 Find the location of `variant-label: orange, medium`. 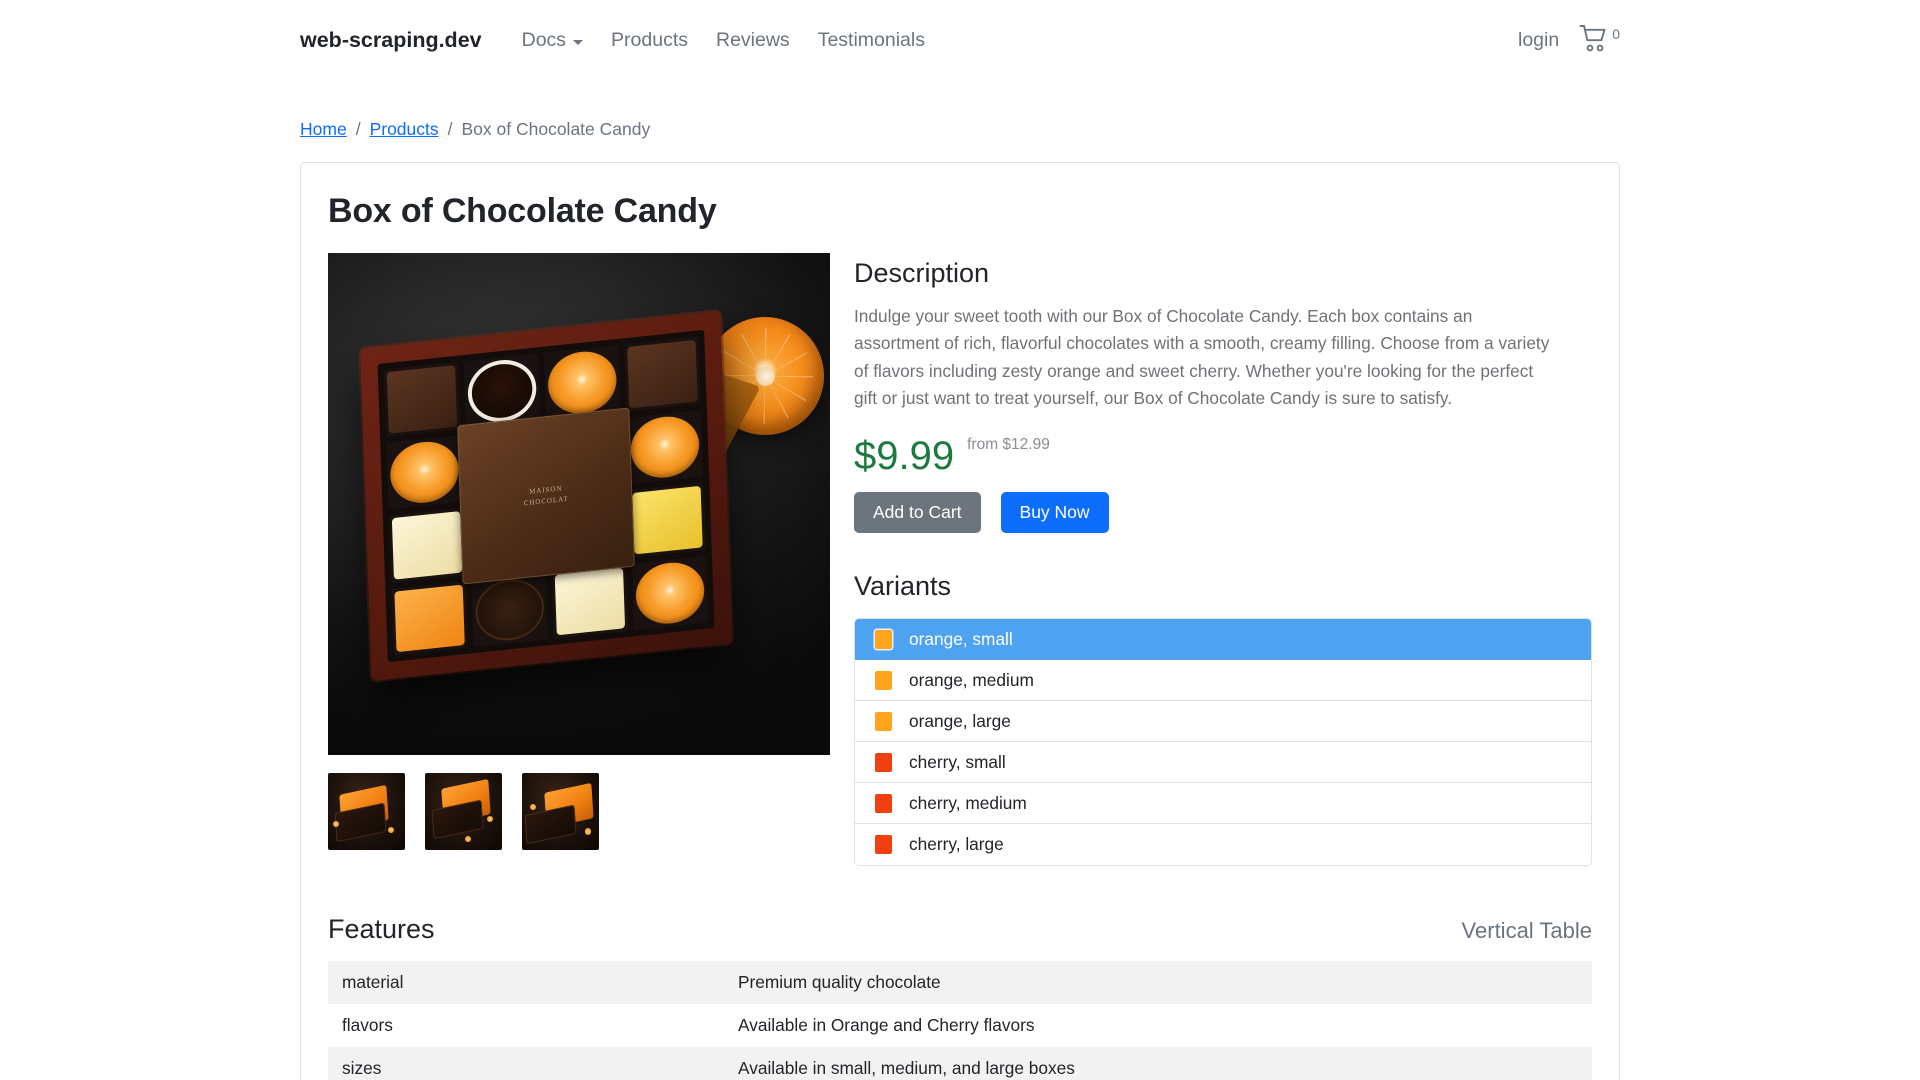

variant-label: orange, medium is located at coordinates (971, 679).